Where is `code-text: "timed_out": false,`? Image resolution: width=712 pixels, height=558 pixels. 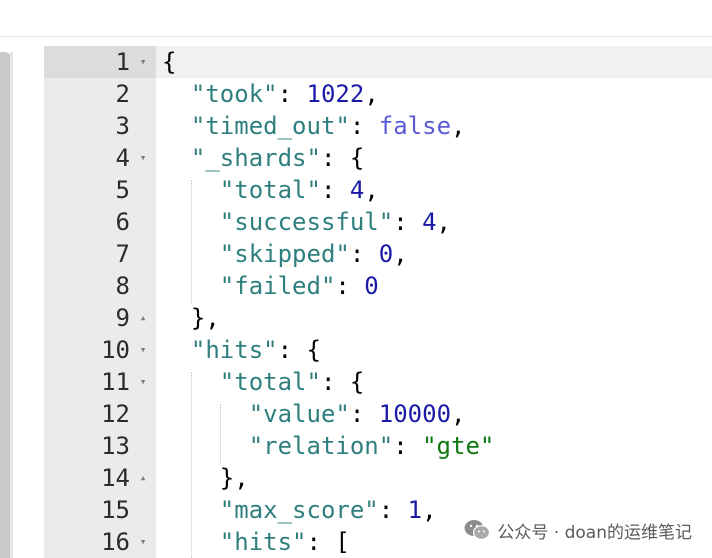
code-text: "timed_out": false, is located at coordinates (314, 126).